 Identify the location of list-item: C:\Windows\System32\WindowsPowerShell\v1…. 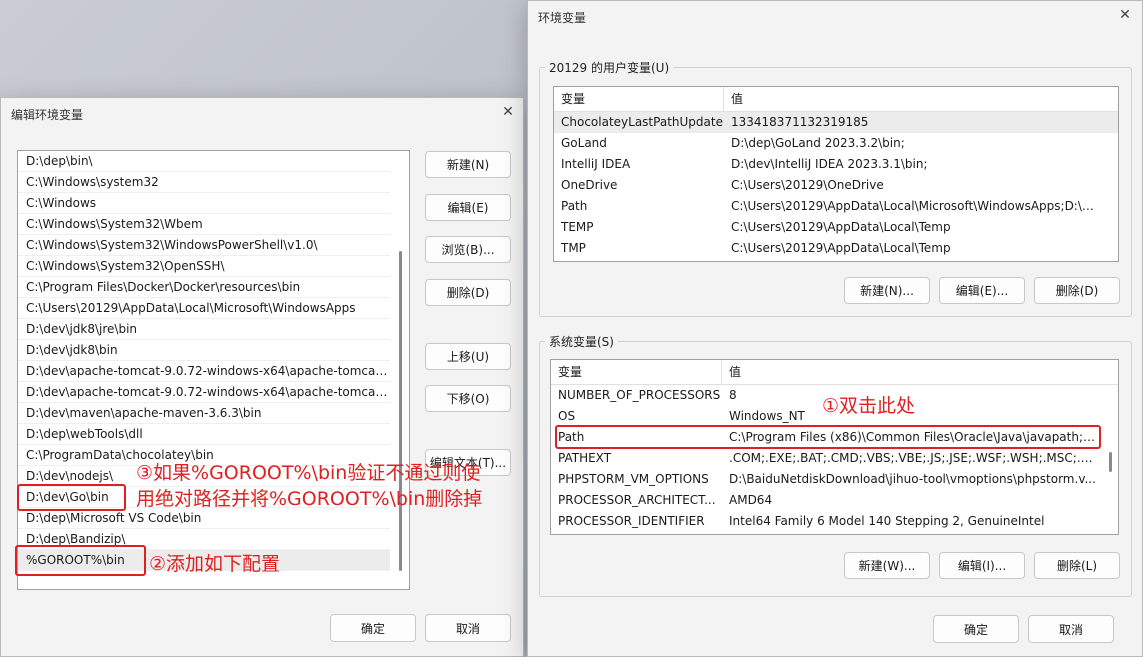
(204, 245).